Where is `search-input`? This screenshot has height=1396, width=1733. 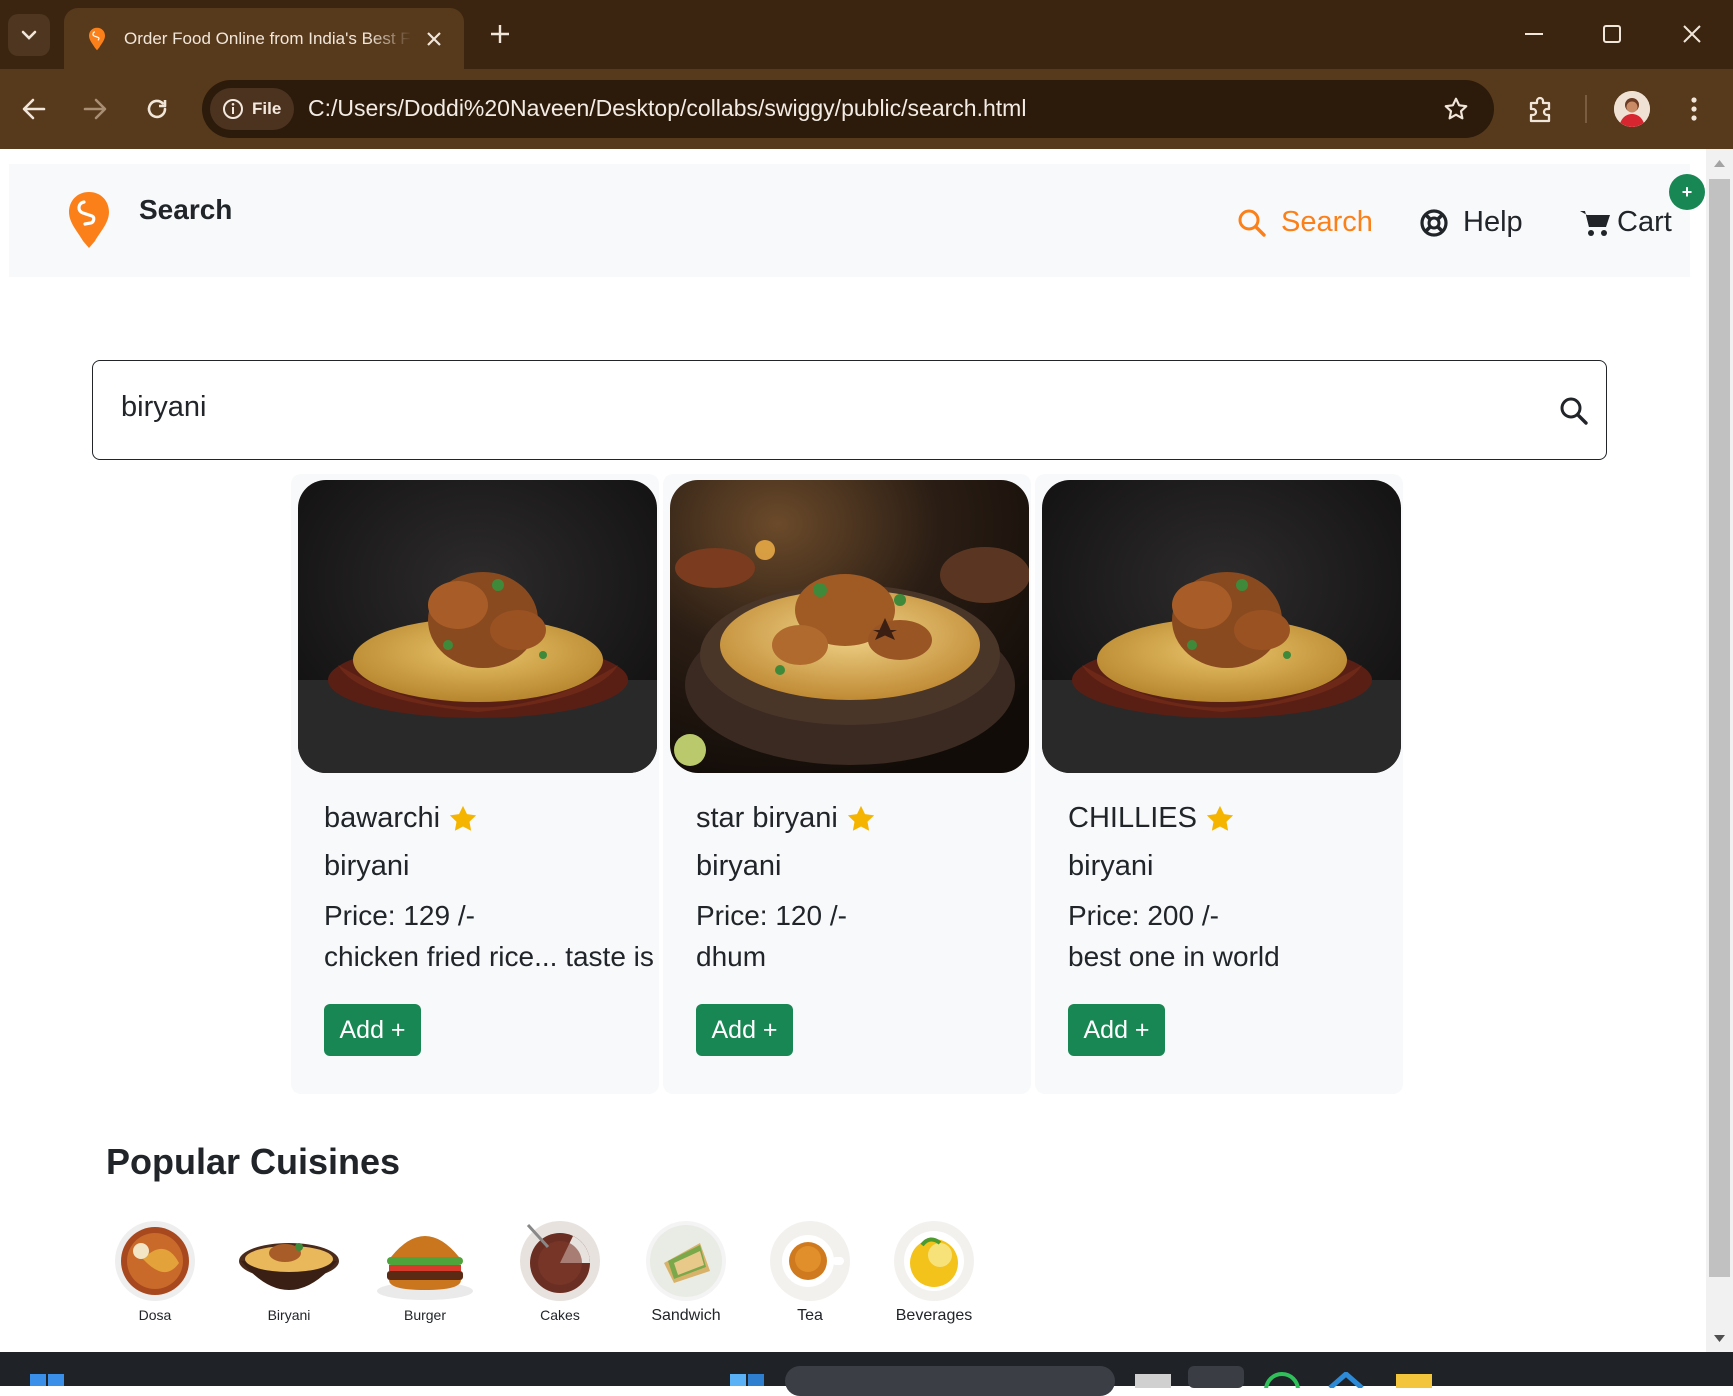 search-input is located at coordinates (811, 407).